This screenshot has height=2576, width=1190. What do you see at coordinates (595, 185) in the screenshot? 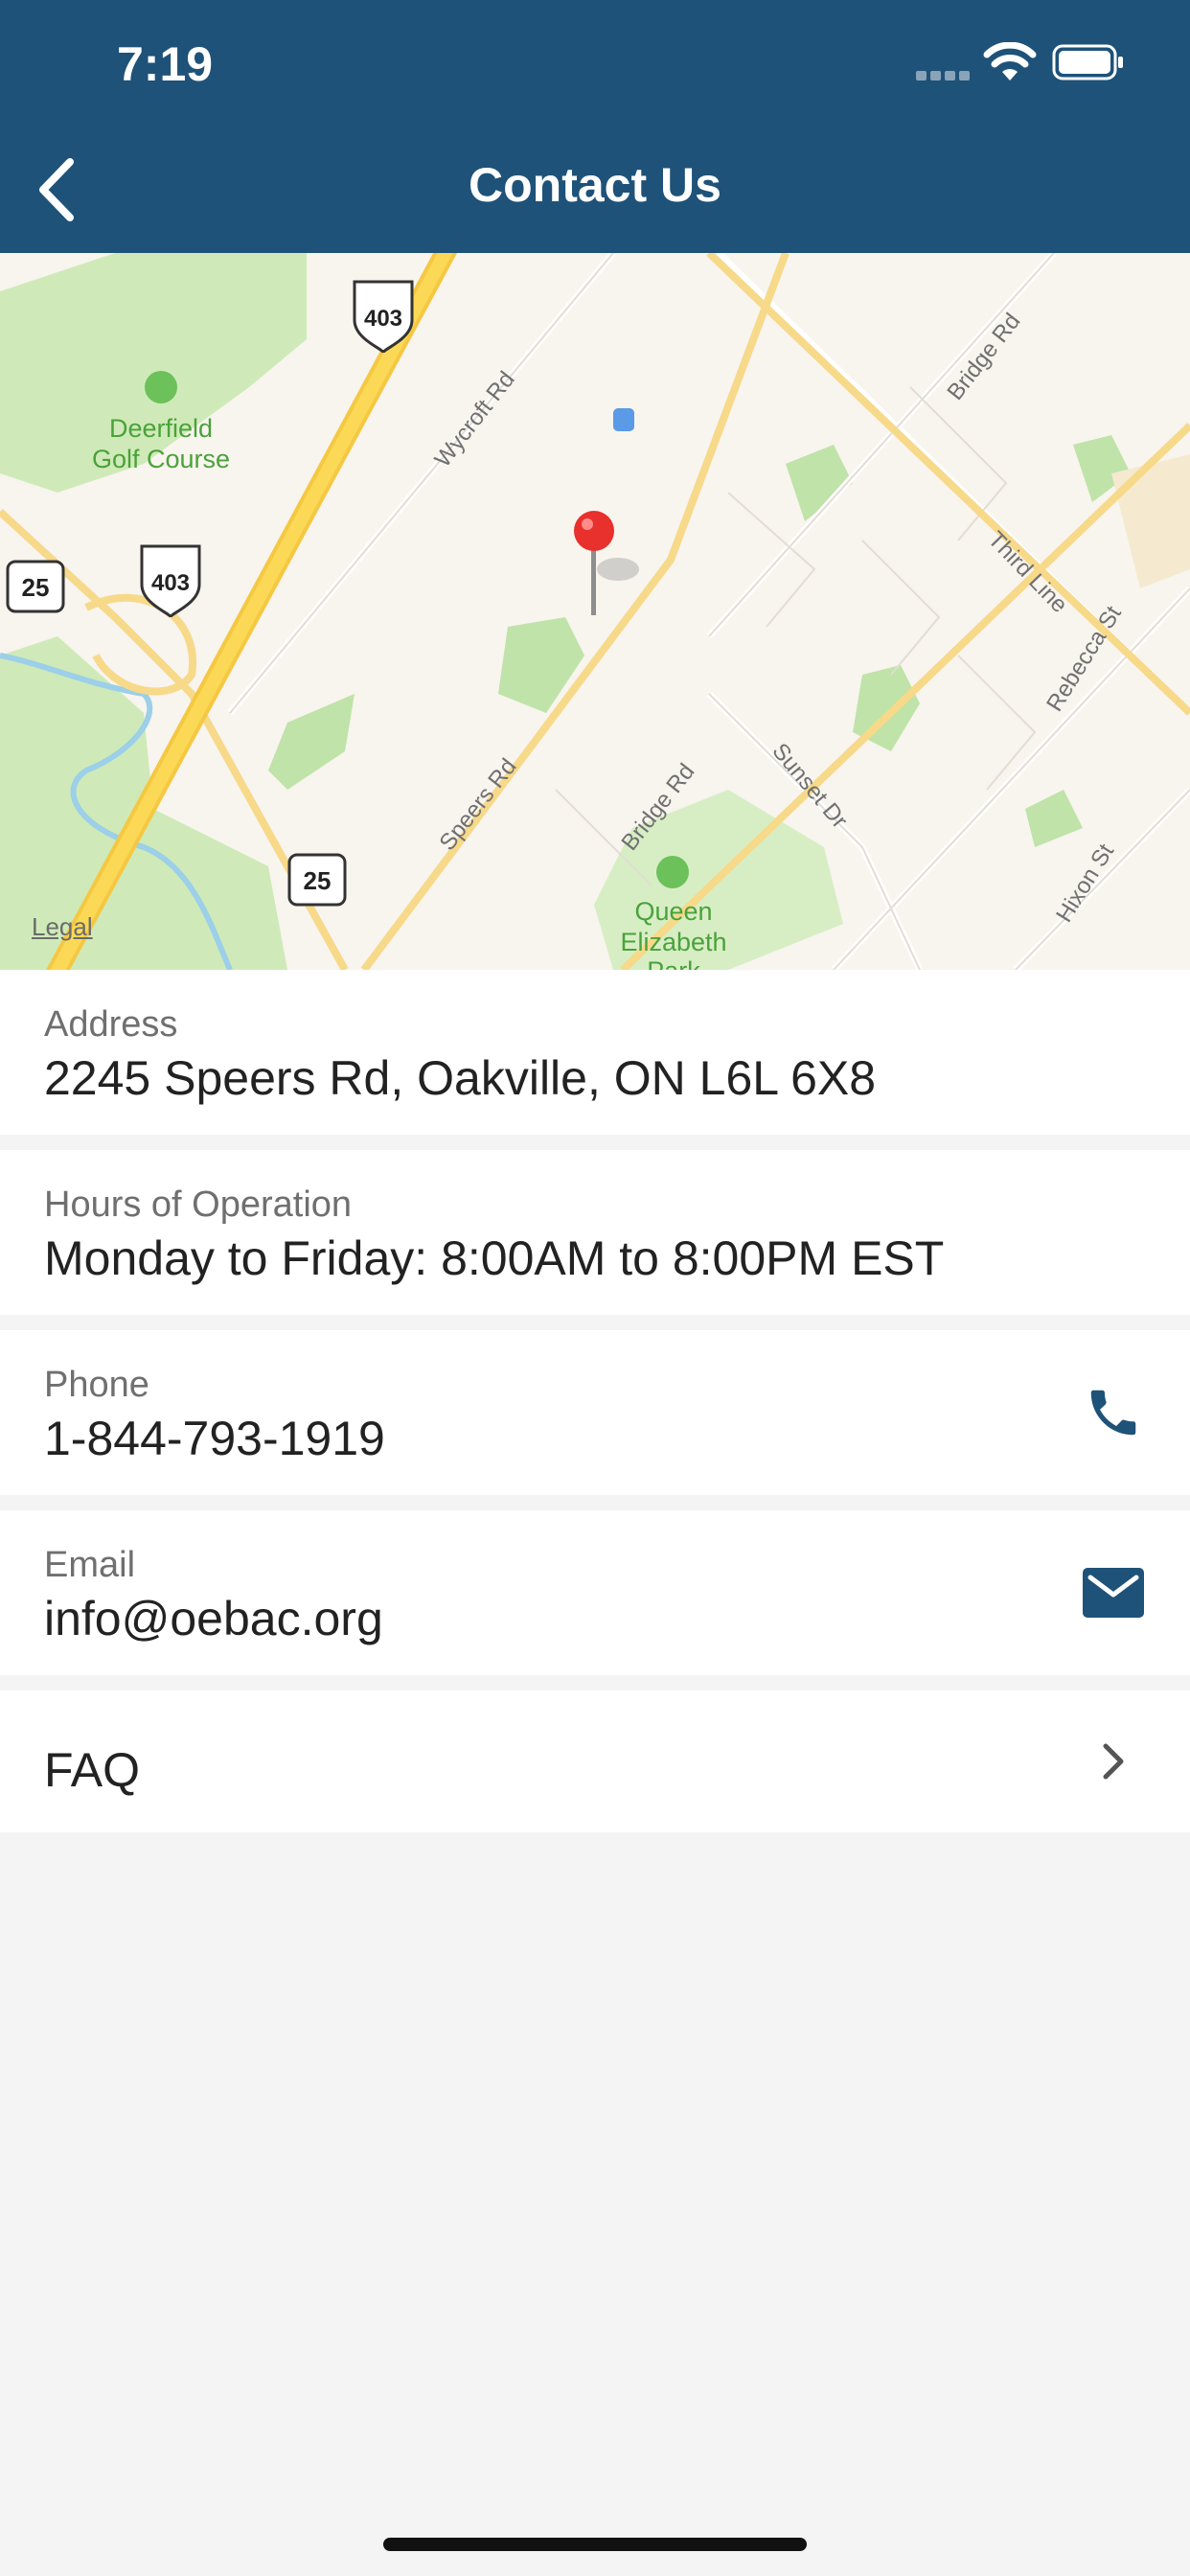
I see `page-title: Contact Us` at bounding box center [595, 185].